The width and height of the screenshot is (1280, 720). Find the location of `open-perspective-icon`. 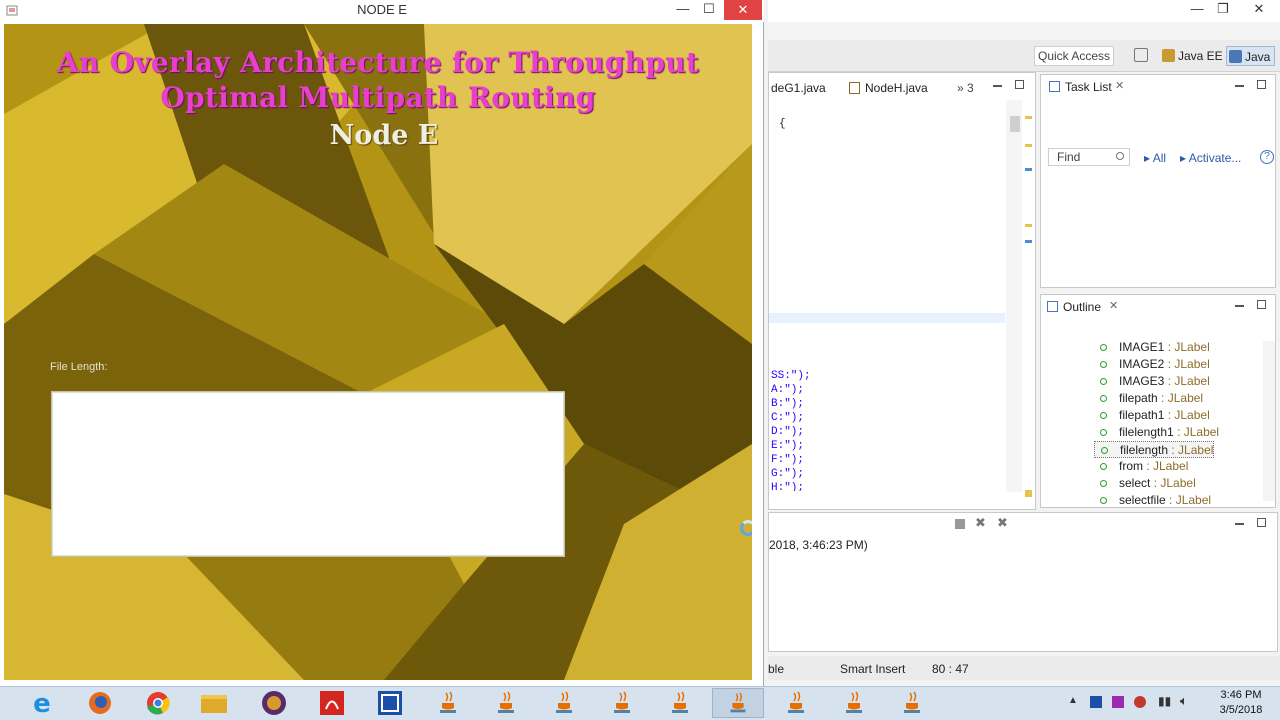

open-perspective-icon is located at coordinates (1141, 55).